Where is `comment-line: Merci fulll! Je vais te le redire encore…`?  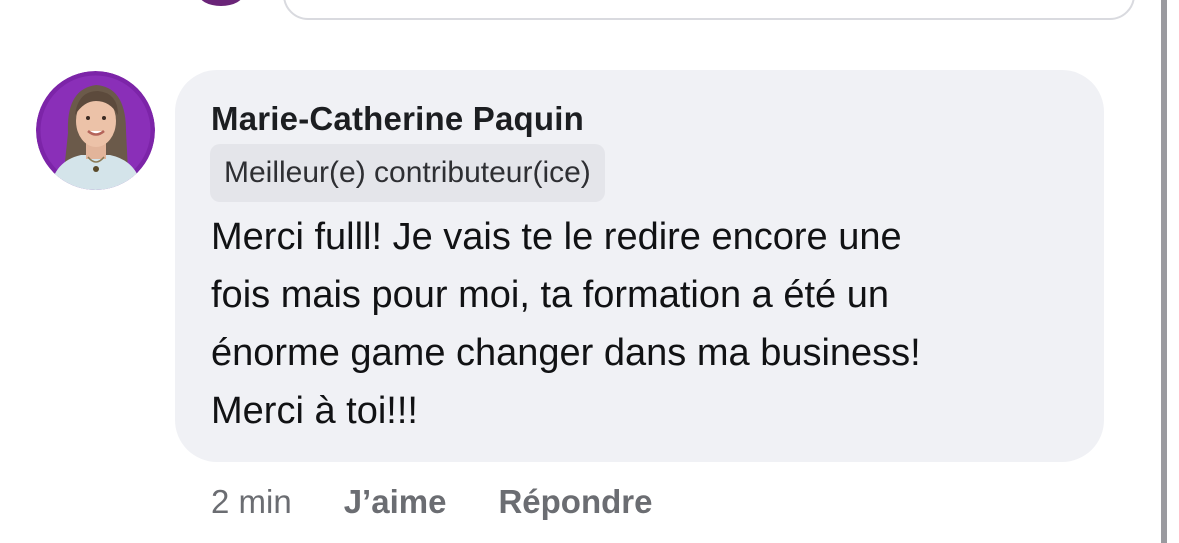 comment-line: Merci fulll! Je vais te le redire encore… is located at coordinates (556, 237).